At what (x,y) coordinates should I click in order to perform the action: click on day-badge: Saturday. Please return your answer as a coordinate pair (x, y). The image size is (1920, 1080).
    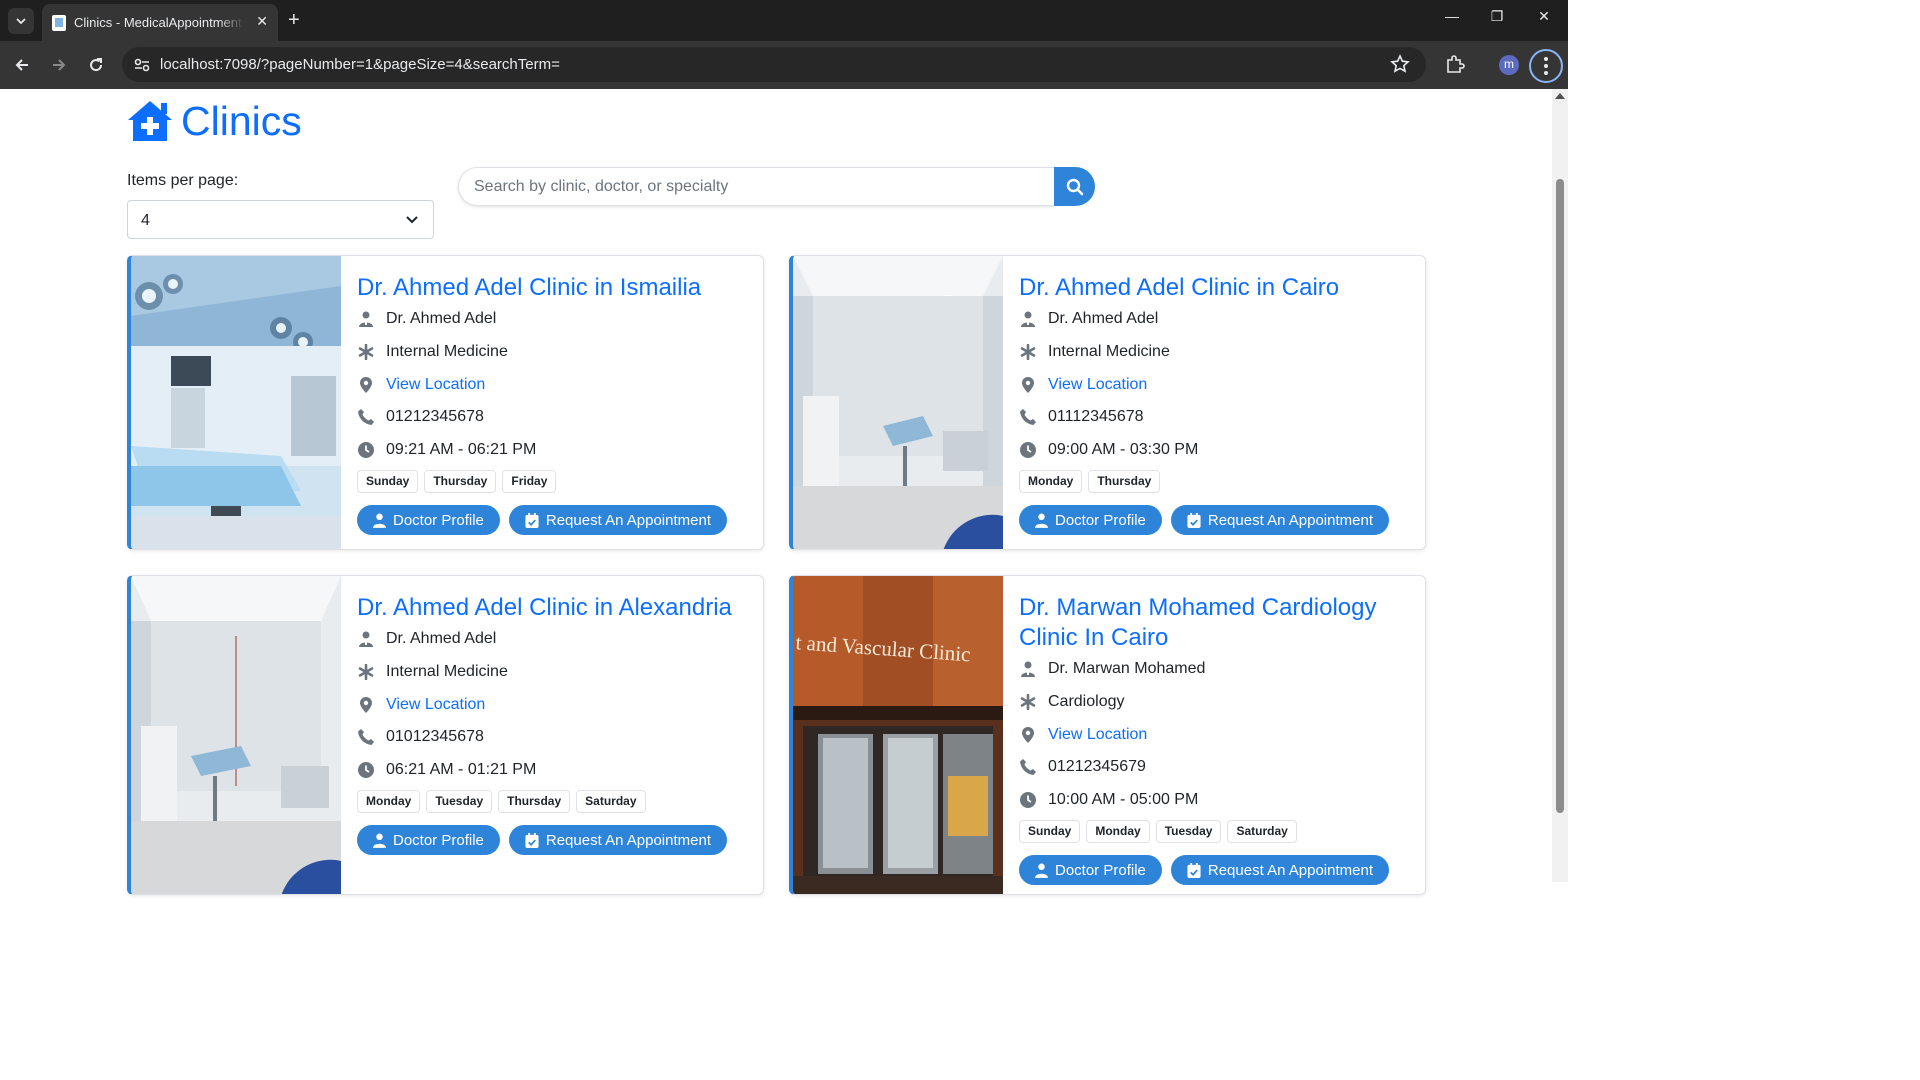
    Looking at the image, I should click on (1262, 832).